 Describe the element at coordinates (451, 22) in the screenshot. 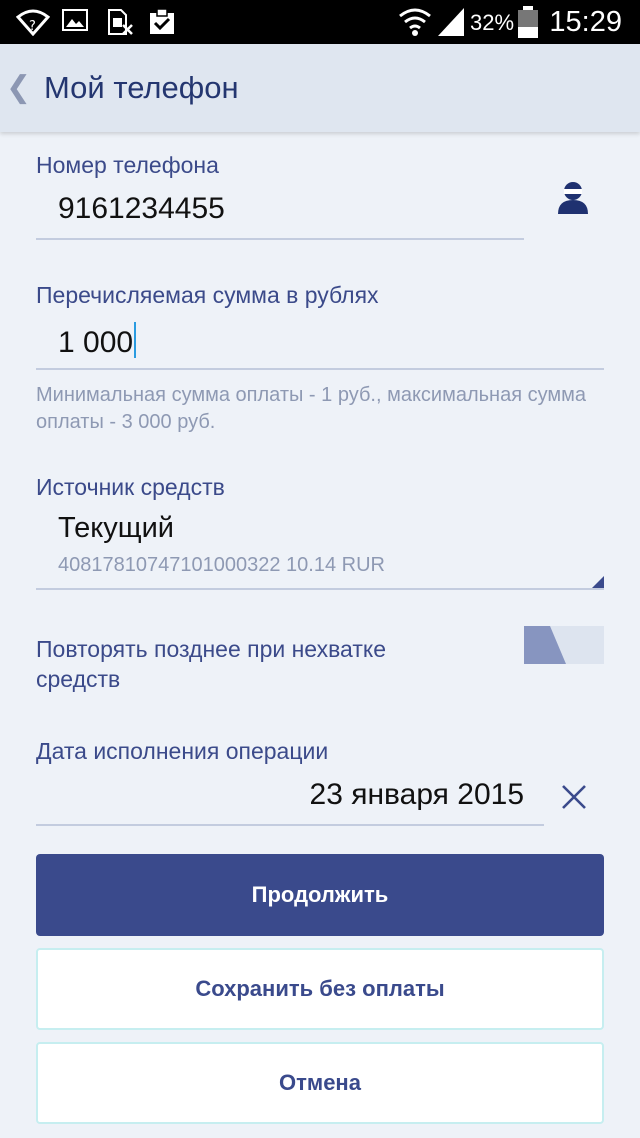

I see `signal-icon` at that location.